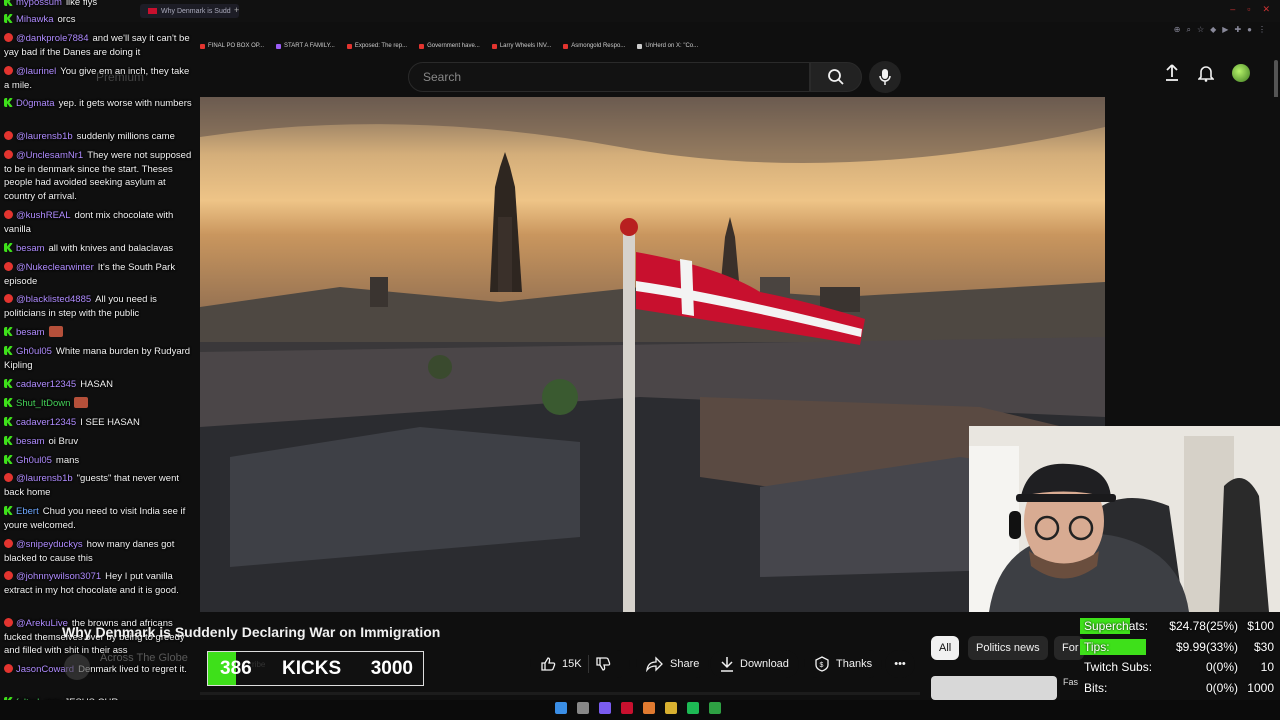  What do you see at coordinates (1188, 30) in the screenshot?
I see `search-page-icon: ⌕` at bounding box center [1188, 30].